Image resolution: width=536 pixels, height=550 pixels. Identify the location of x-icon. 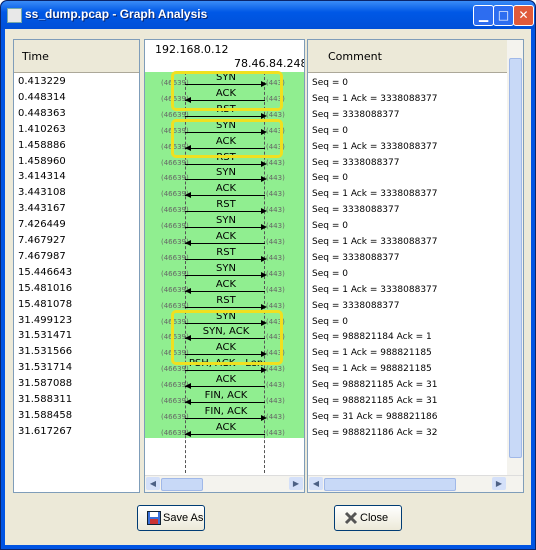
(351, 518).